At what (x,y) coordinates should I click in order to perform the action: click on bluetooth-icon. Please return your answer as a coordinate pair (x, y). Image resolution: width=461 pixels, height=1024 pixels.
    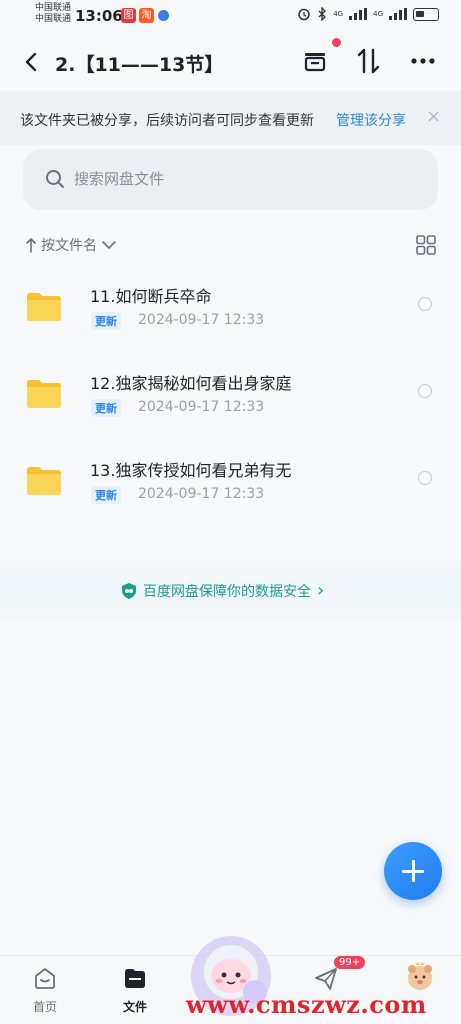
    Looking at the image, I should click on (322, 14).